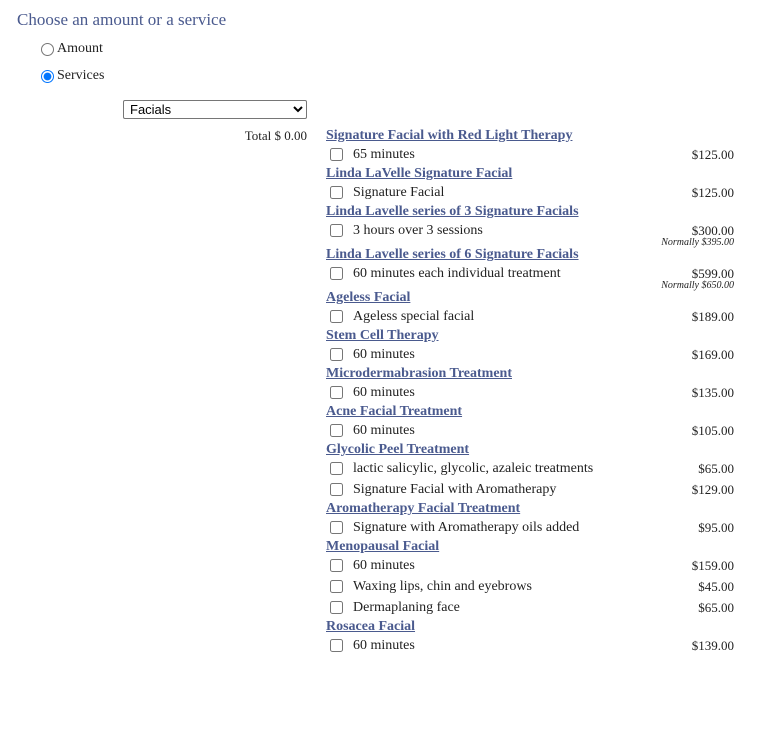 The height and width of the screenshot is (745, 779). Describe the element at coordinates (406, 607) in the screenshot. I see `service-item-label: Dermaplaning face` at that location.